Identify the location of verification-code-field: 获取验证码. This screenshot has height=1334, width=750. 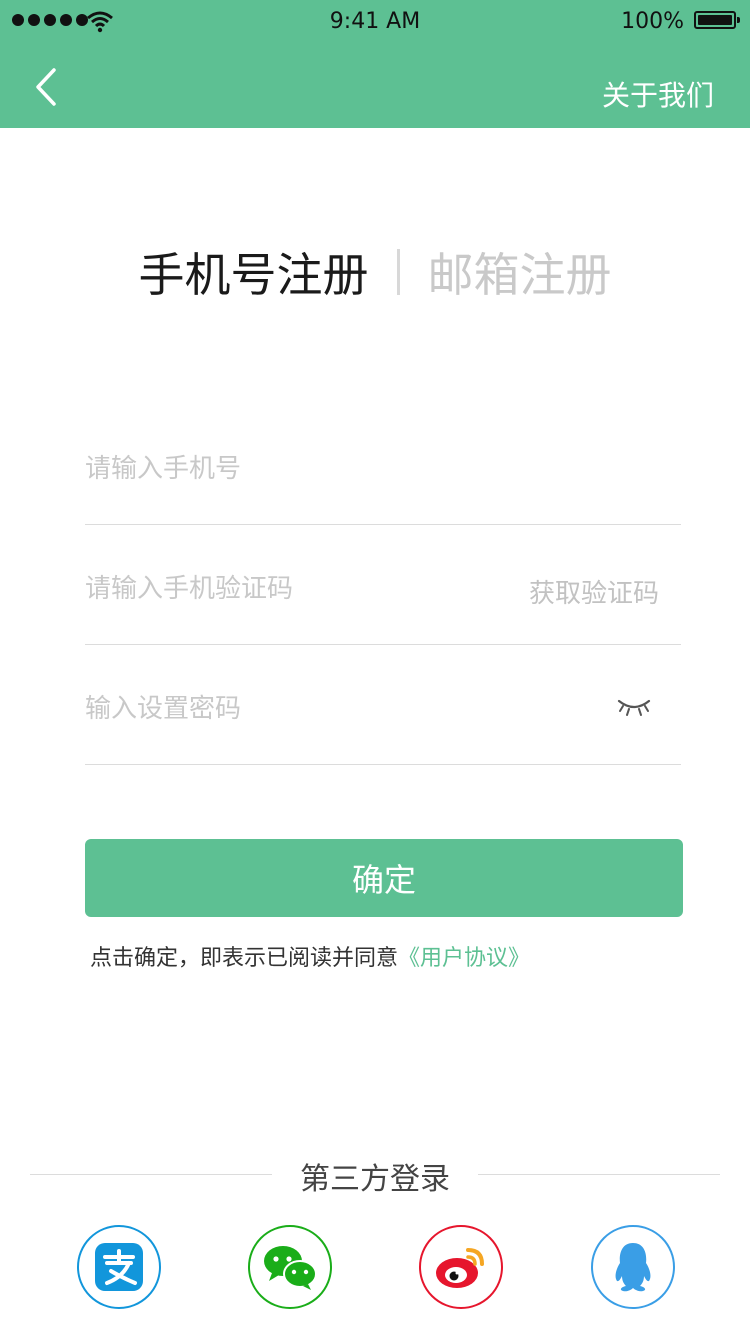
(383, 585).